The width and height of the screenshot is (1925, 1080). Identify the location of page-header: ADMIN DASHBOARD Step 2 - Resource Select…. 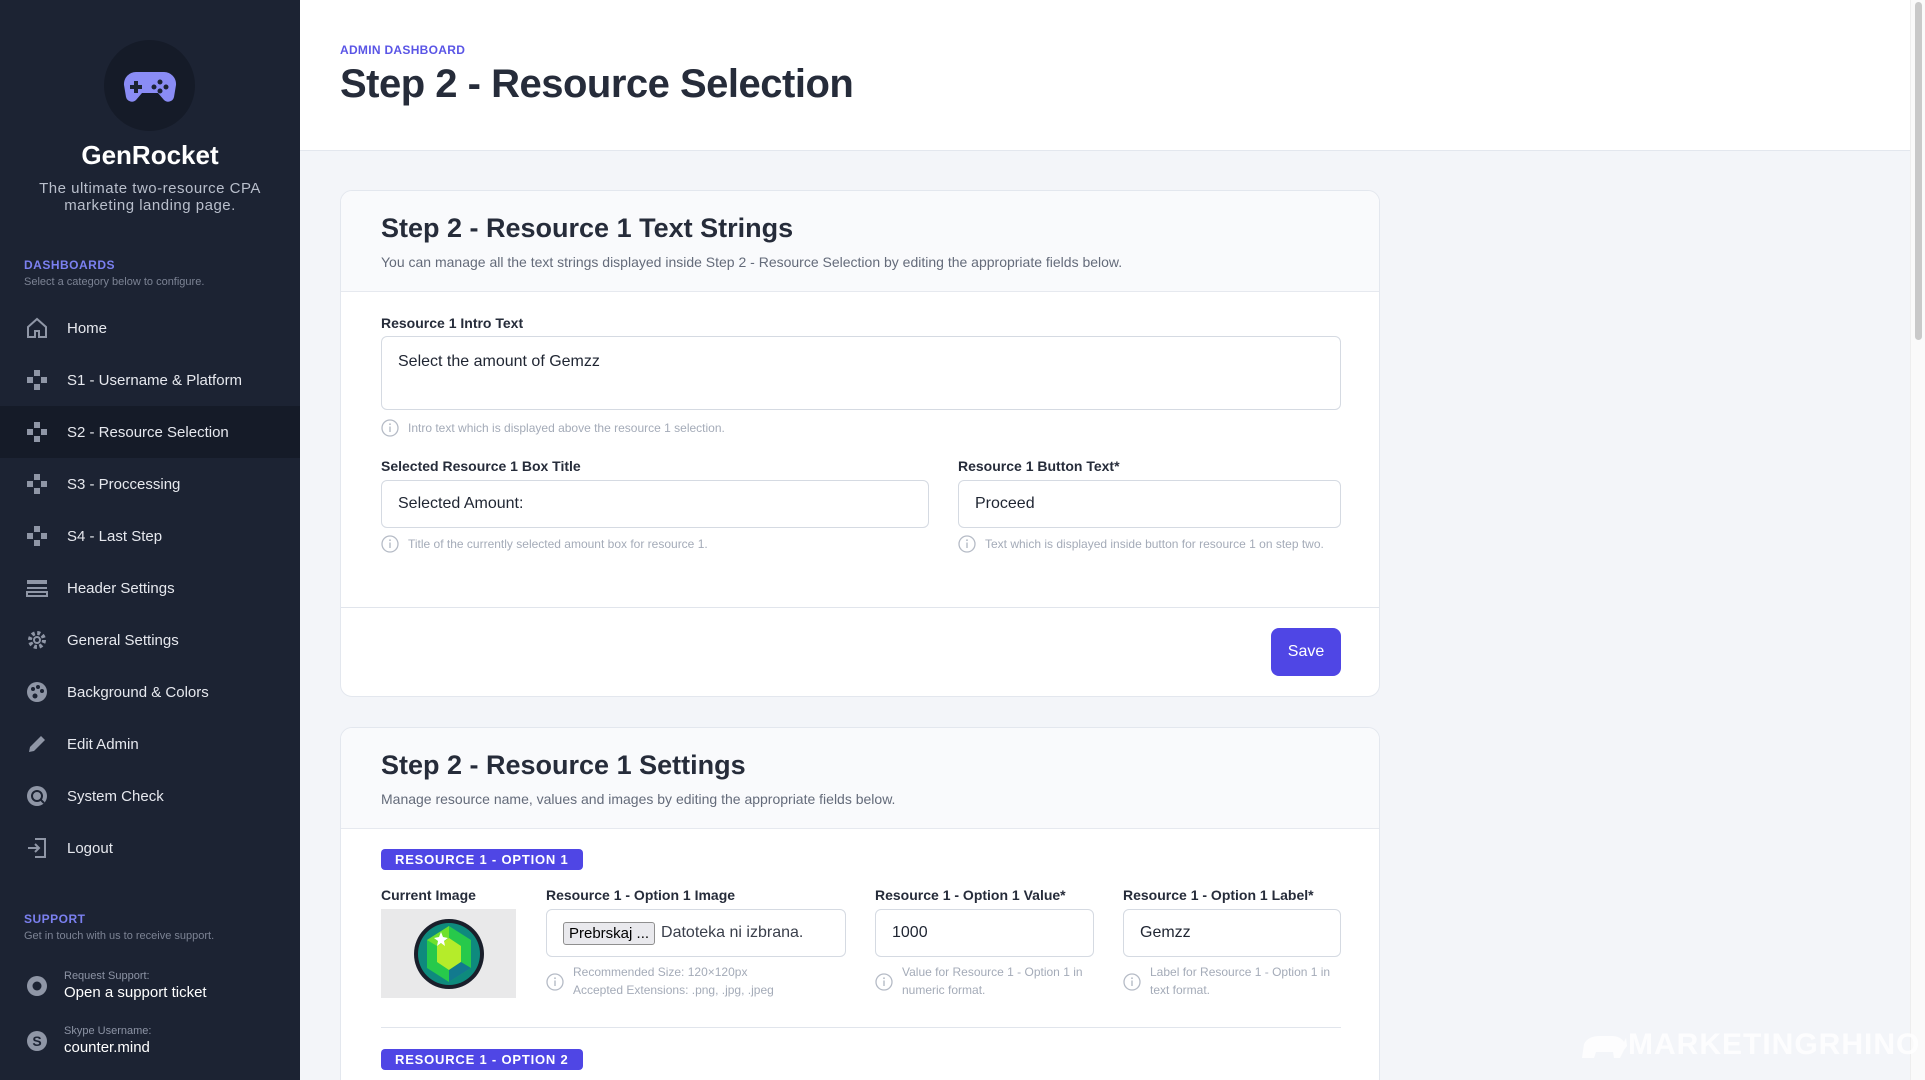
(1105, 75).